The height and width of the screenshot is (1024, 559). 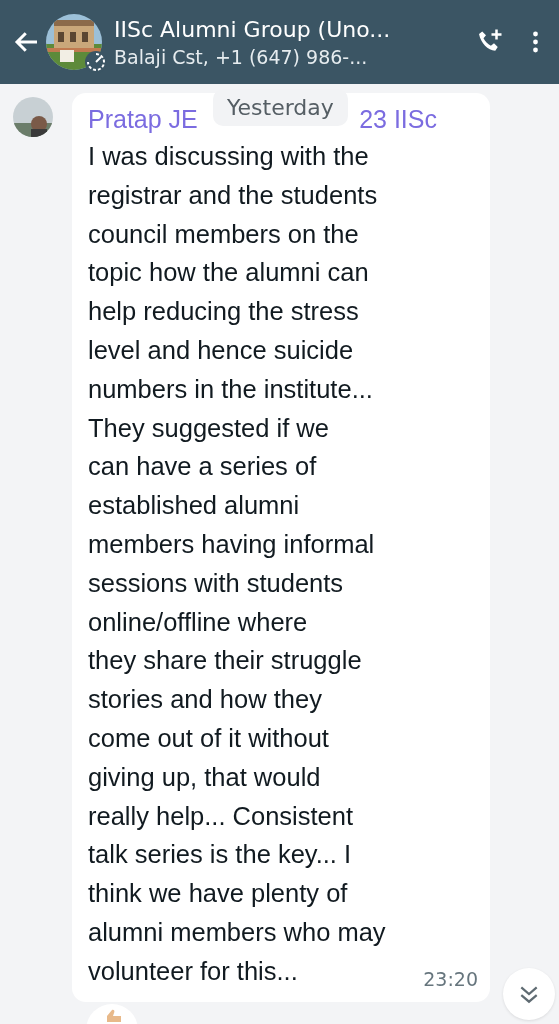 What do you see at coordinates (398, 119) in the screenshot?
I see `sender-name: 23 IISc` at bounding box center [398, 119].